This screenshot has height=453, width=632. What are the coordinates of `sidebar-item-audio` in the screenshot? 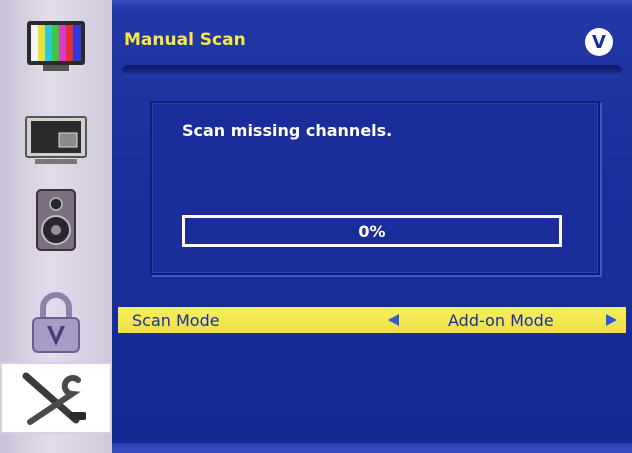 It's located at (56, 221).